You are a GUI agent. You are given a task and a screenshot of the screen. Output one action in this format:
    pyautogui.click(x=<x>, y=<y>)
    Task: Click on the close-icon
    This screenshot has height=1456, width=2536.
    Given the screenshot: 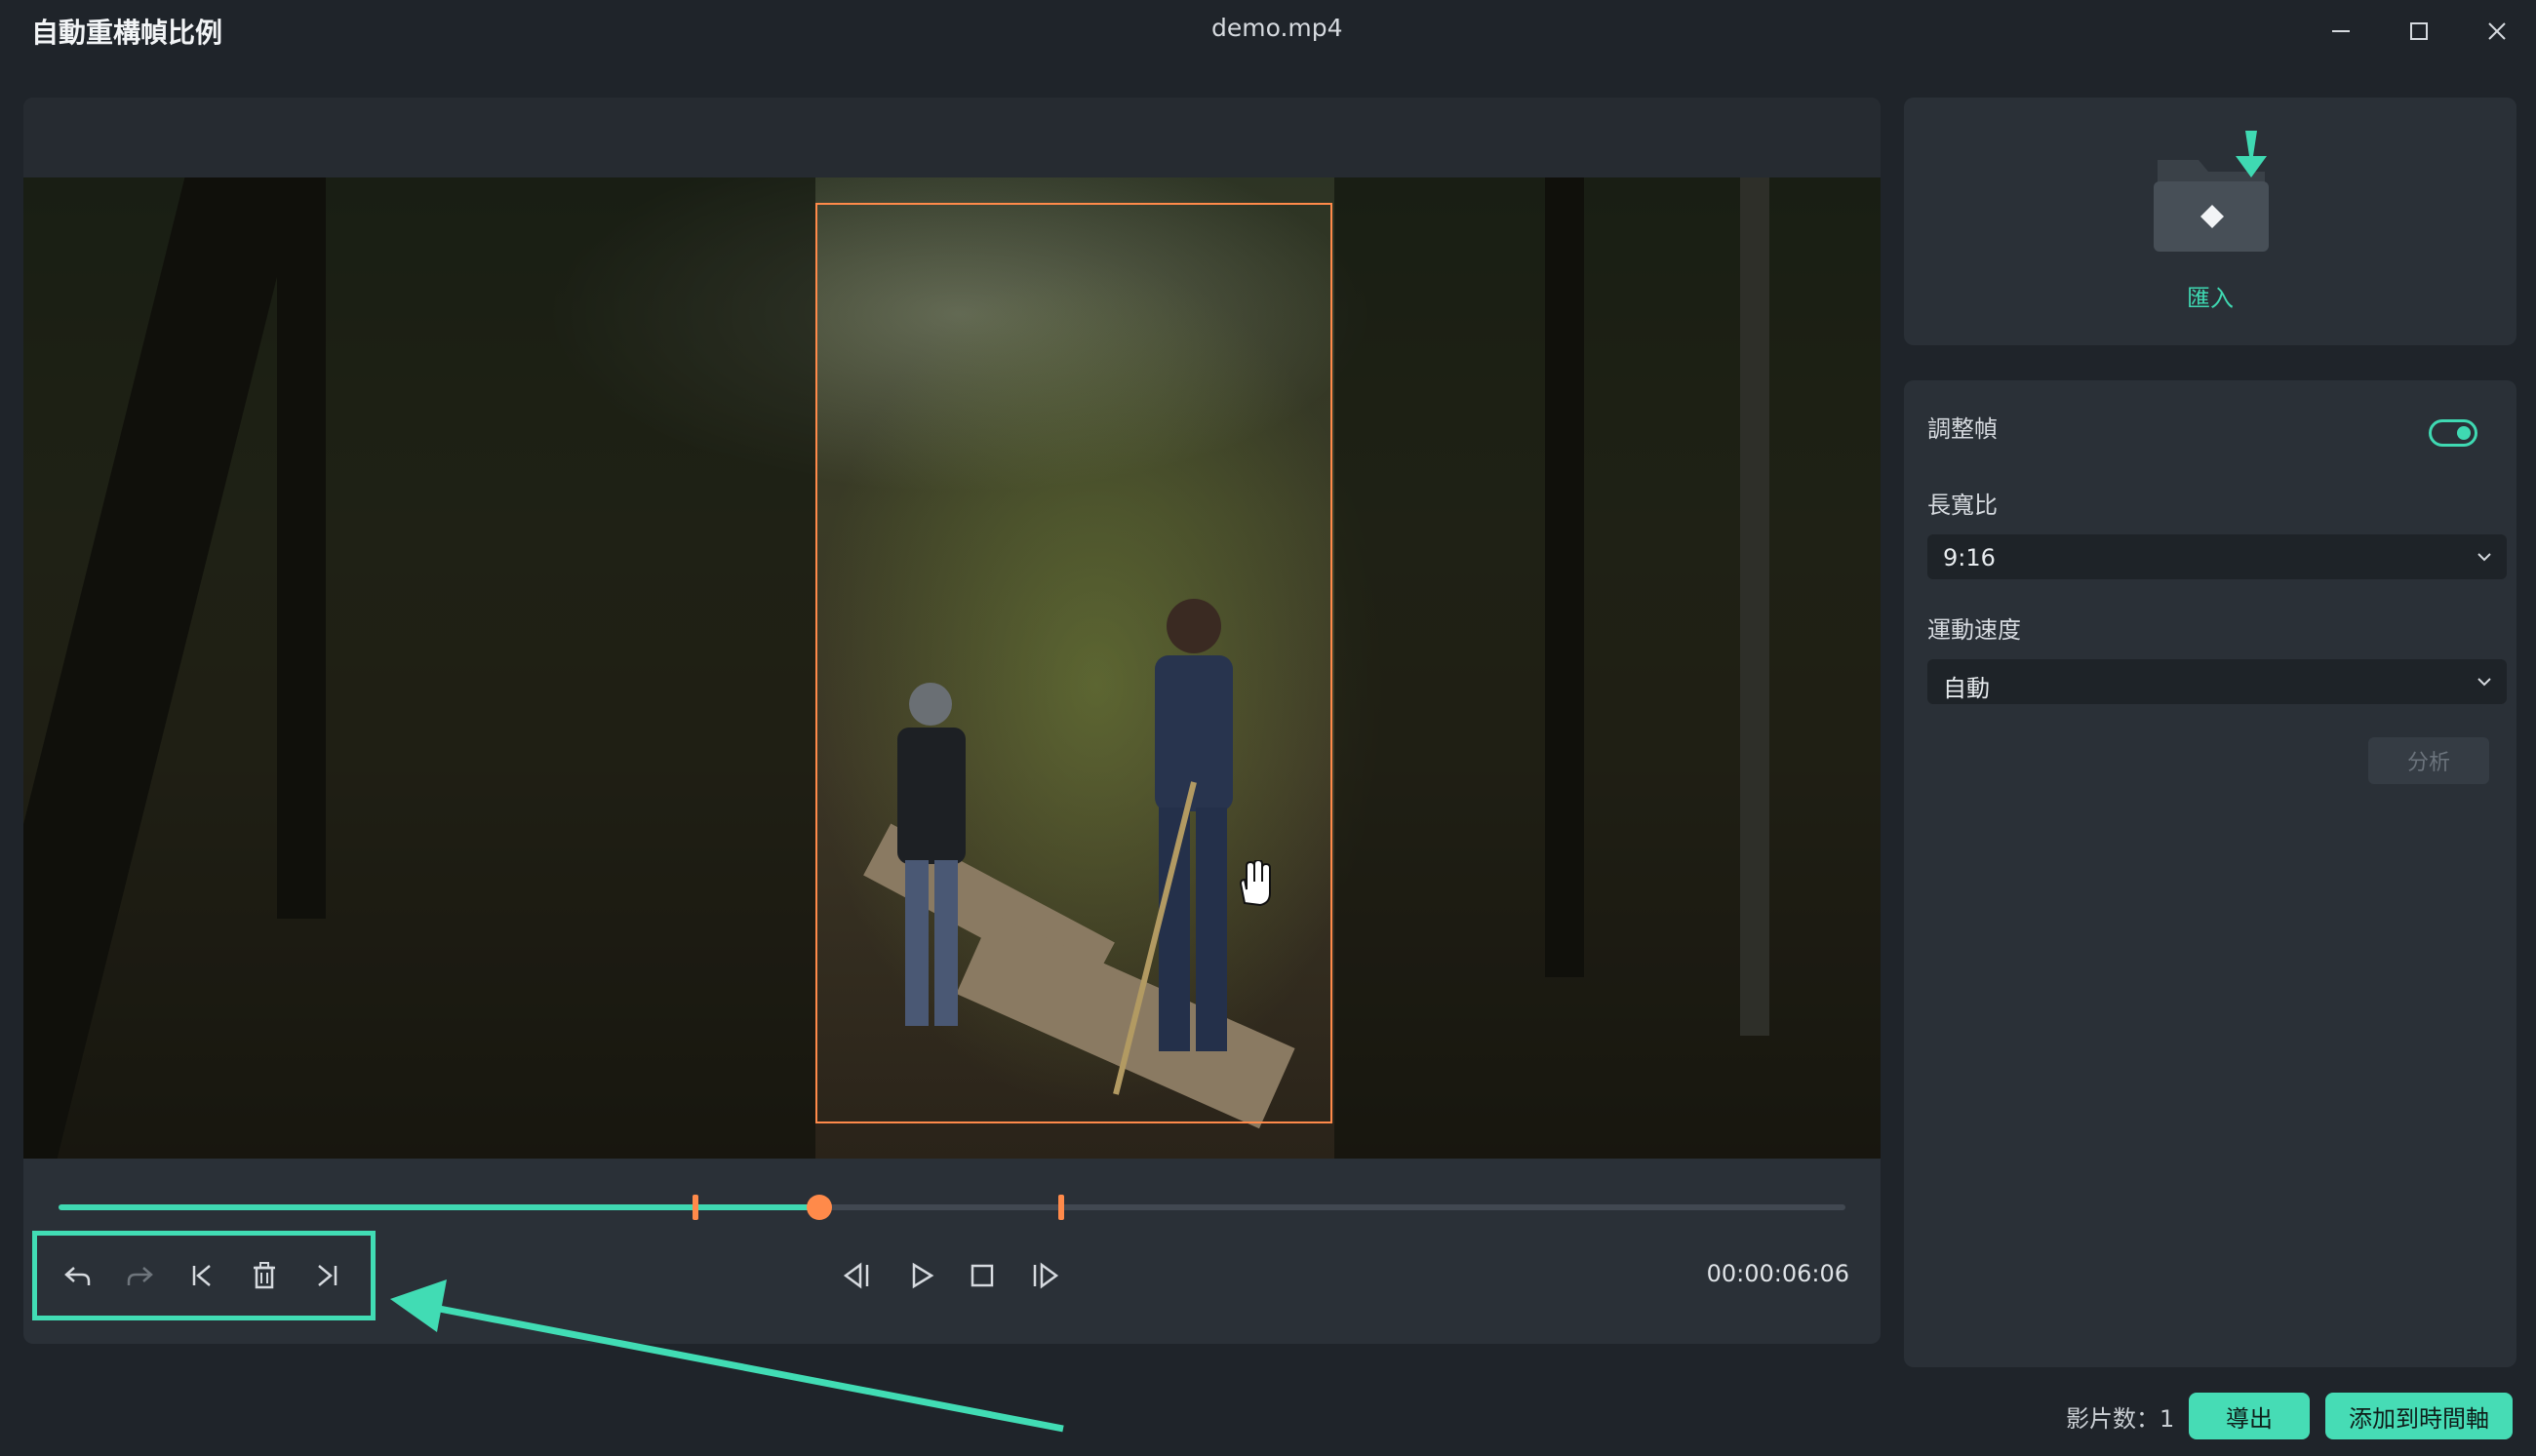 What is the action you would take?
    pyautogui.click(x=2497, y=31)
    